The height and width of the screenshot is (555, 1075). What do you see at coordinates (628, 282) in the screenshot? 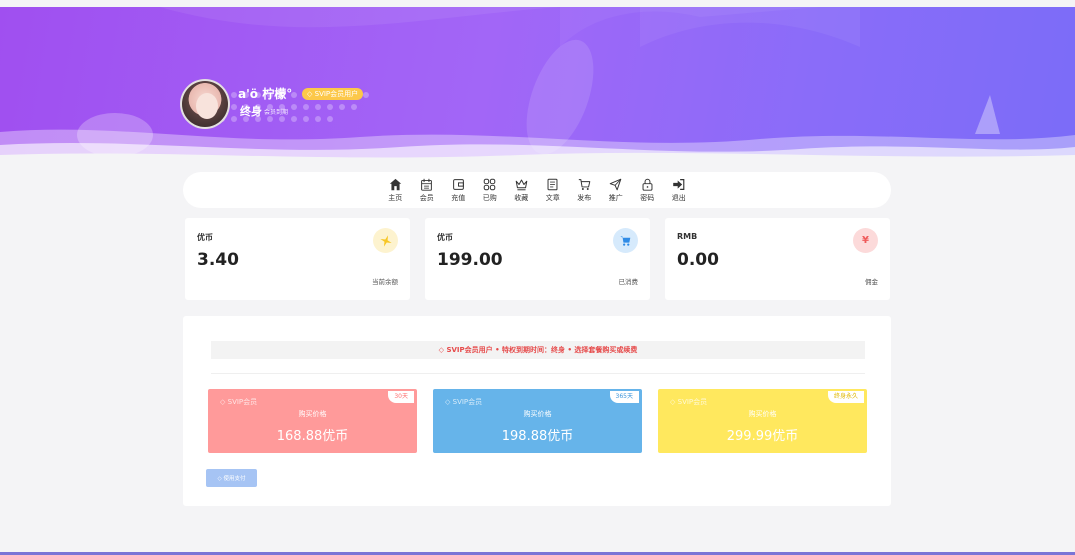
I see `stat-caption: 已消费` at bounding box center [628, 282].